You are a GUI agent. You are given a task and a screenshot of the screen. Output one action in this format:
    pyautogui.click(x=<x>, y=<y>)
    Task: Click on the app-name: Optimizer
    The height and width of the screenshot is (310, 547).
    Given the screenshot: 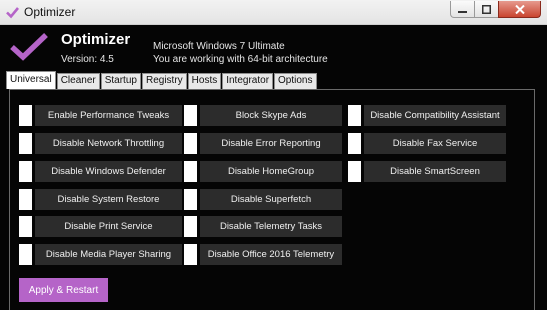 What is the action you would take?
    pyautogui.click(x=96, y=39)
    